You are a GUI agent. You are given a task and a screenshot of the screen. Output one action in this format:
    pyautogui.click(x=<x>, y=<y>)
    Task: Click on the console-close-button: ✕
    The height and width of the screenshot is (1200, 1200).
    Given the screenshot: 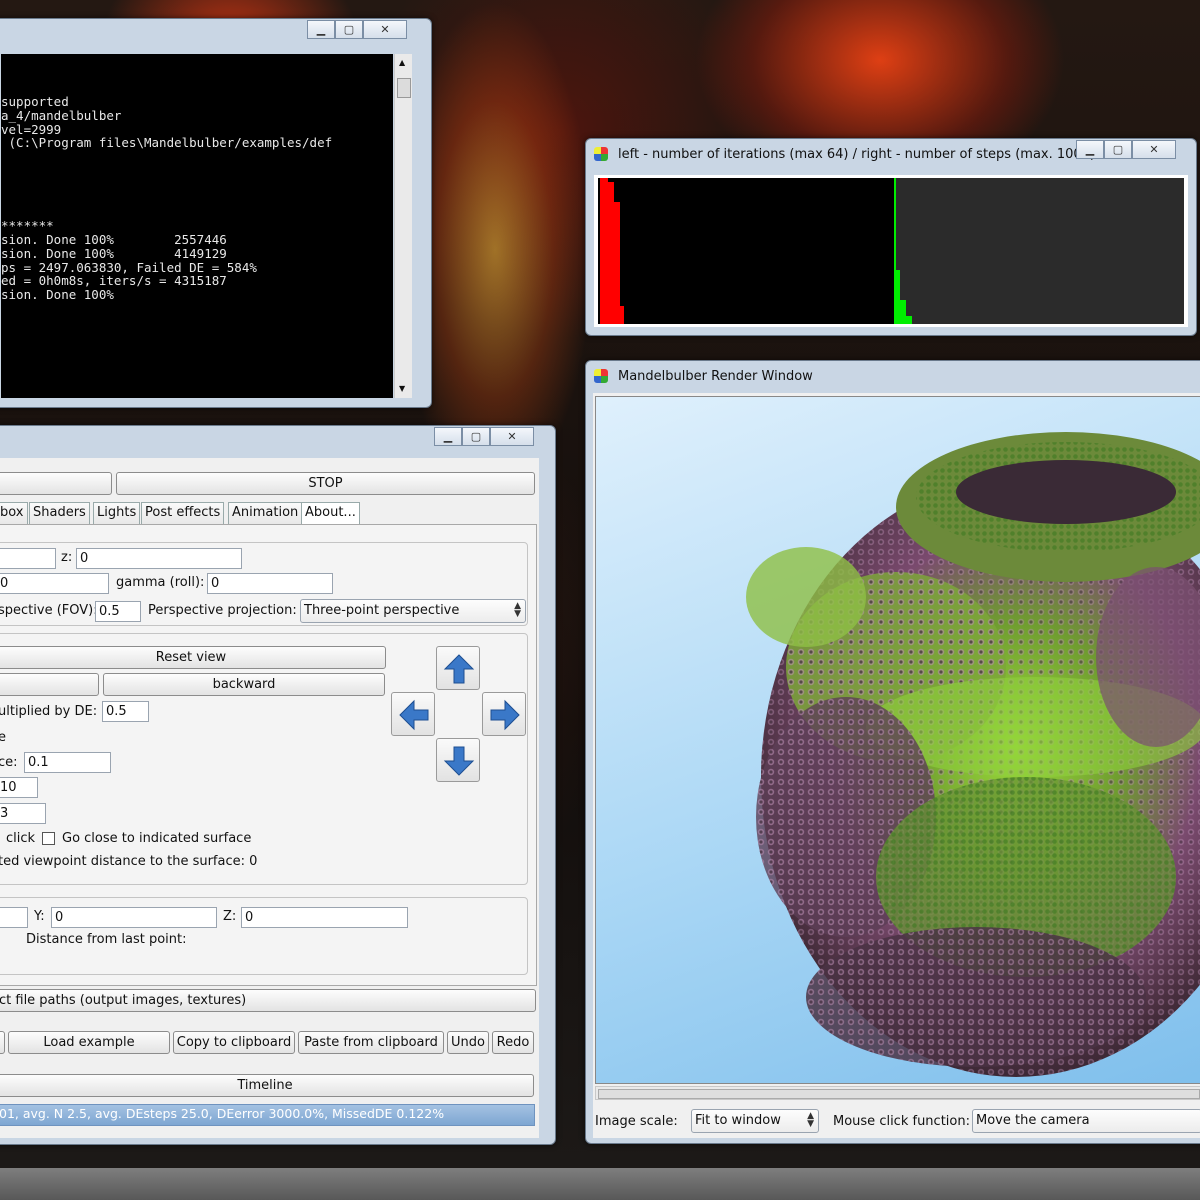 What is the action you would take?
    pyautogui.click(x=385, y=29)
    